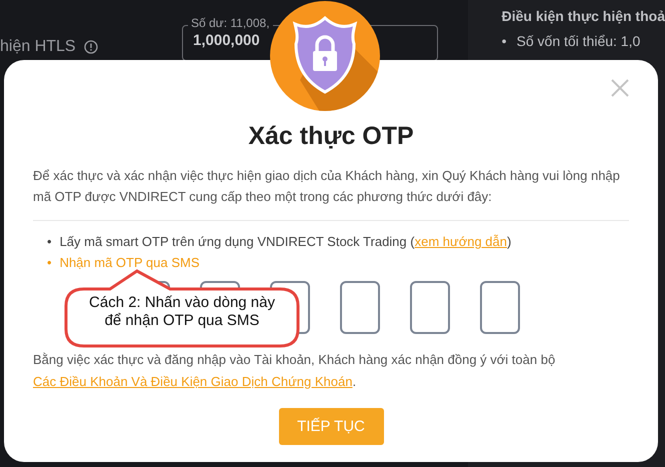 Image resolution: width=665 pixels, height=467 pixels. Describe the element at coordinates (583, 16) in the screenshot. I see `panel-title: Điều kiện thực hiện thoả` at that location.